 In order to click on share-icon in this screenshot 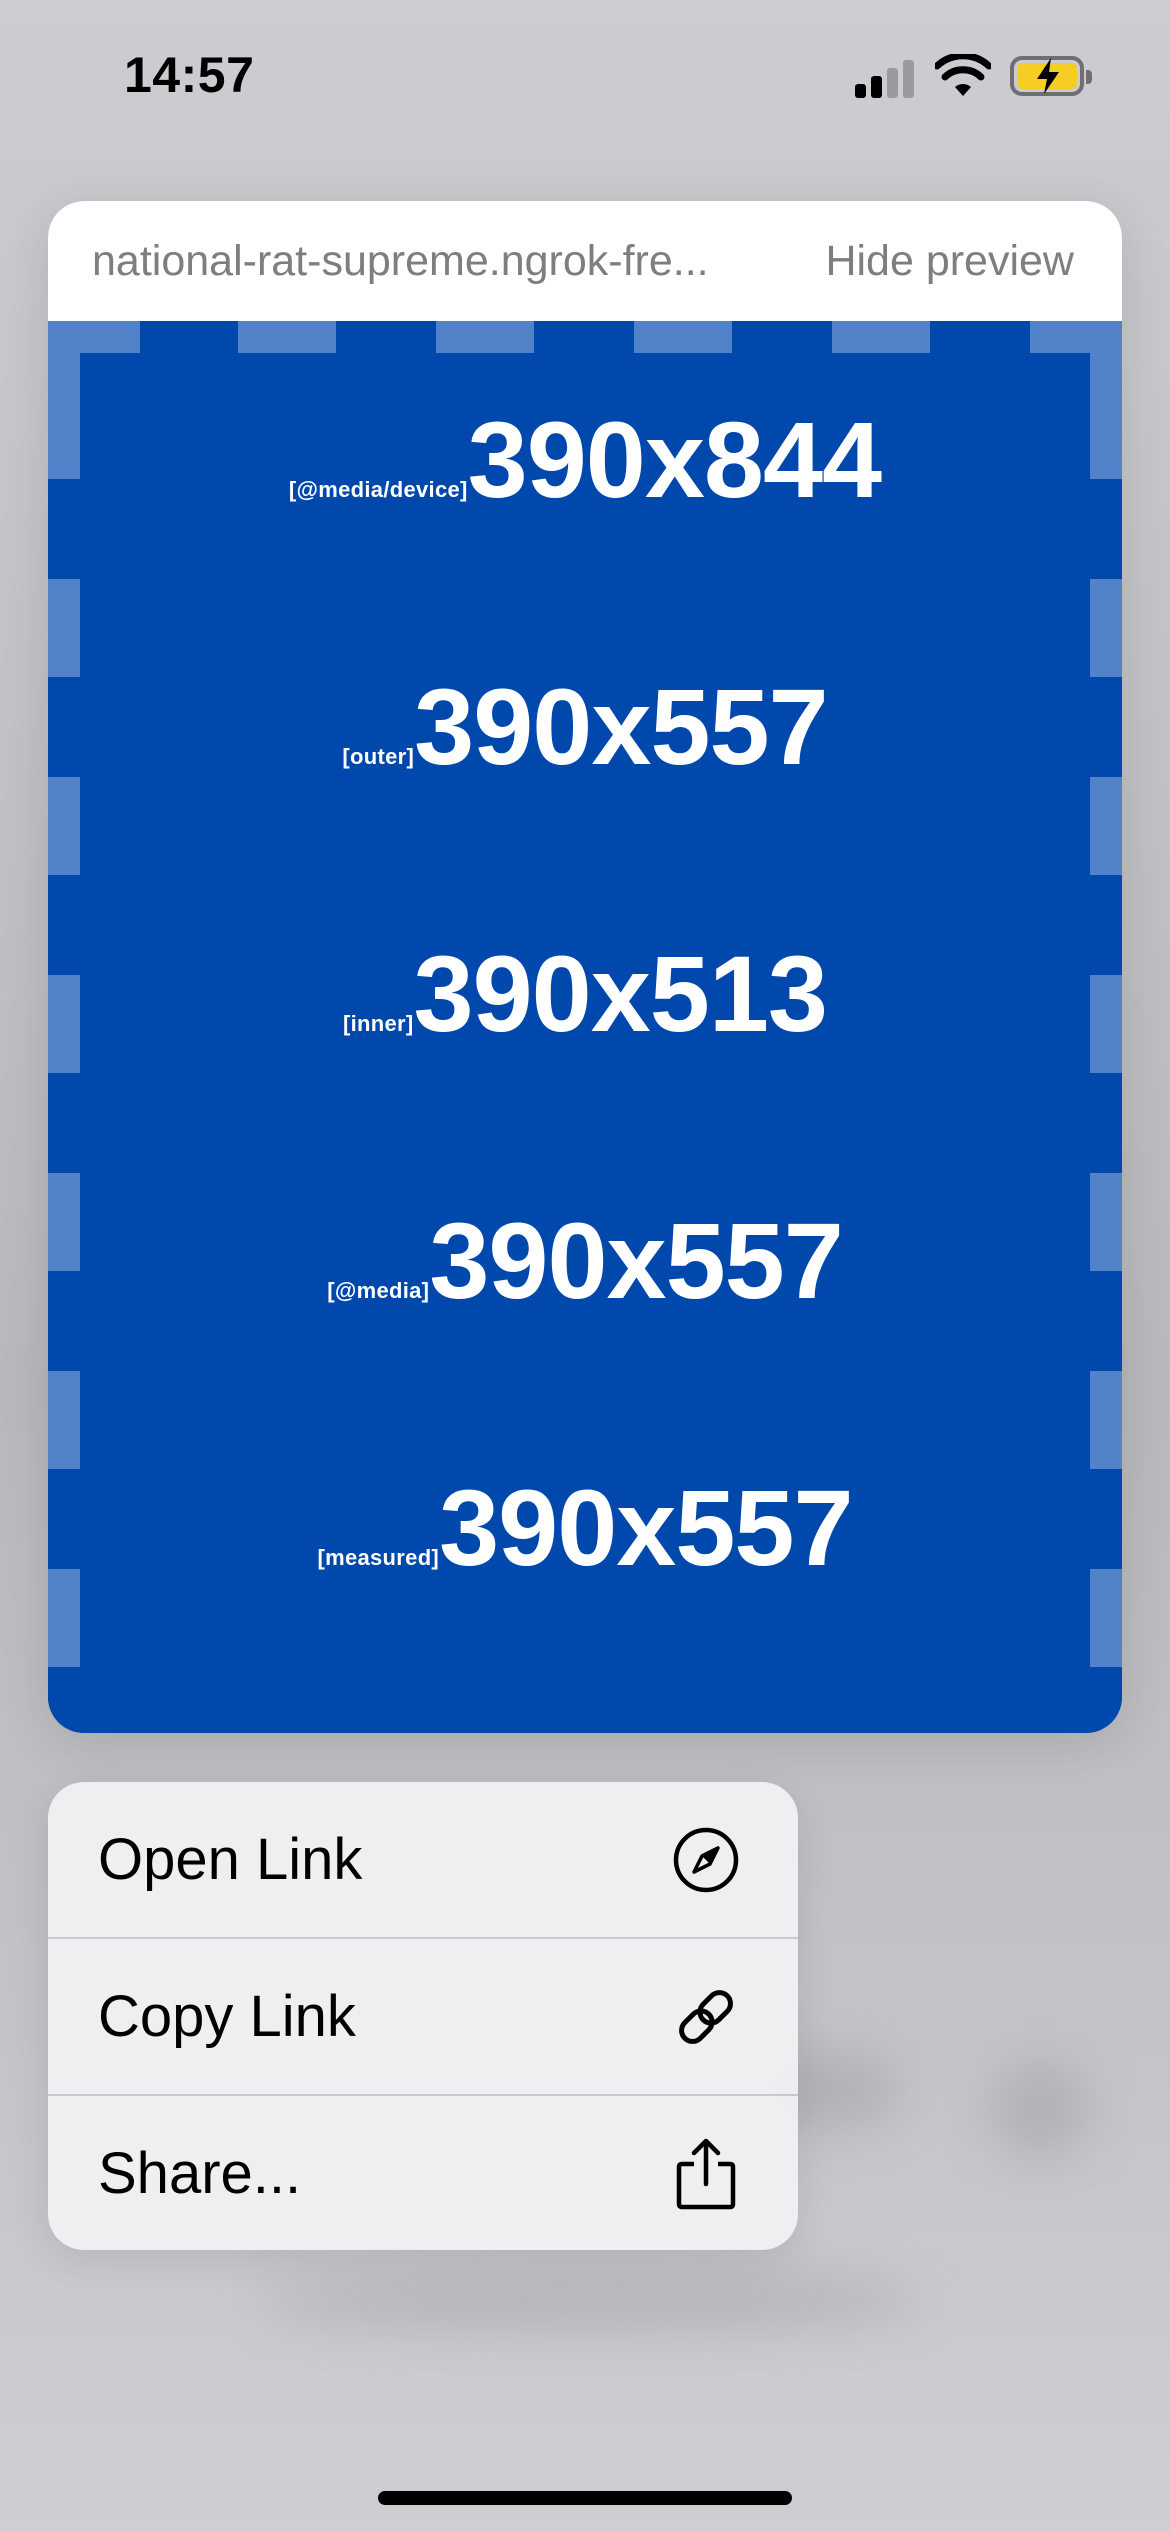, I will do `click(706, 2174)`.